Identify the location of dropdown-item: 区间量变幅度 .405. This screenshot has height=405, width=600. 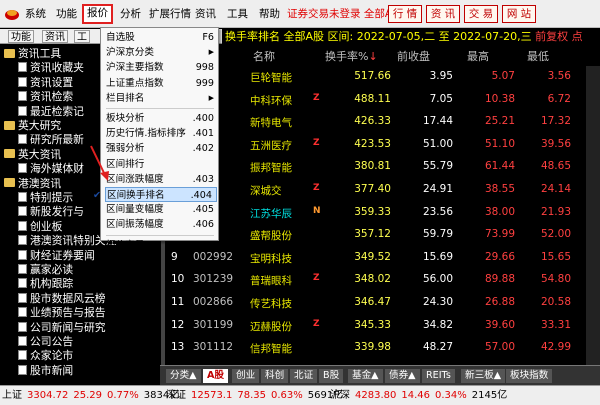
(159, 209).